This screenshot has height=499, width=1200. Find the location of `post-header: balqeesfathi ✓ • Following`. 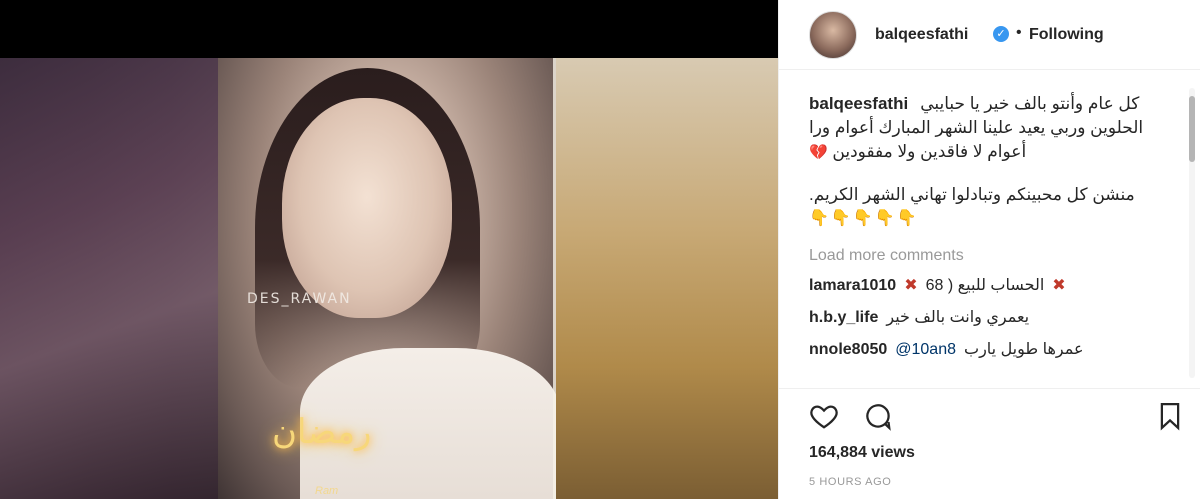

post-header: balqeesfathi ✓ • Following is located at coordinates (989, 35).